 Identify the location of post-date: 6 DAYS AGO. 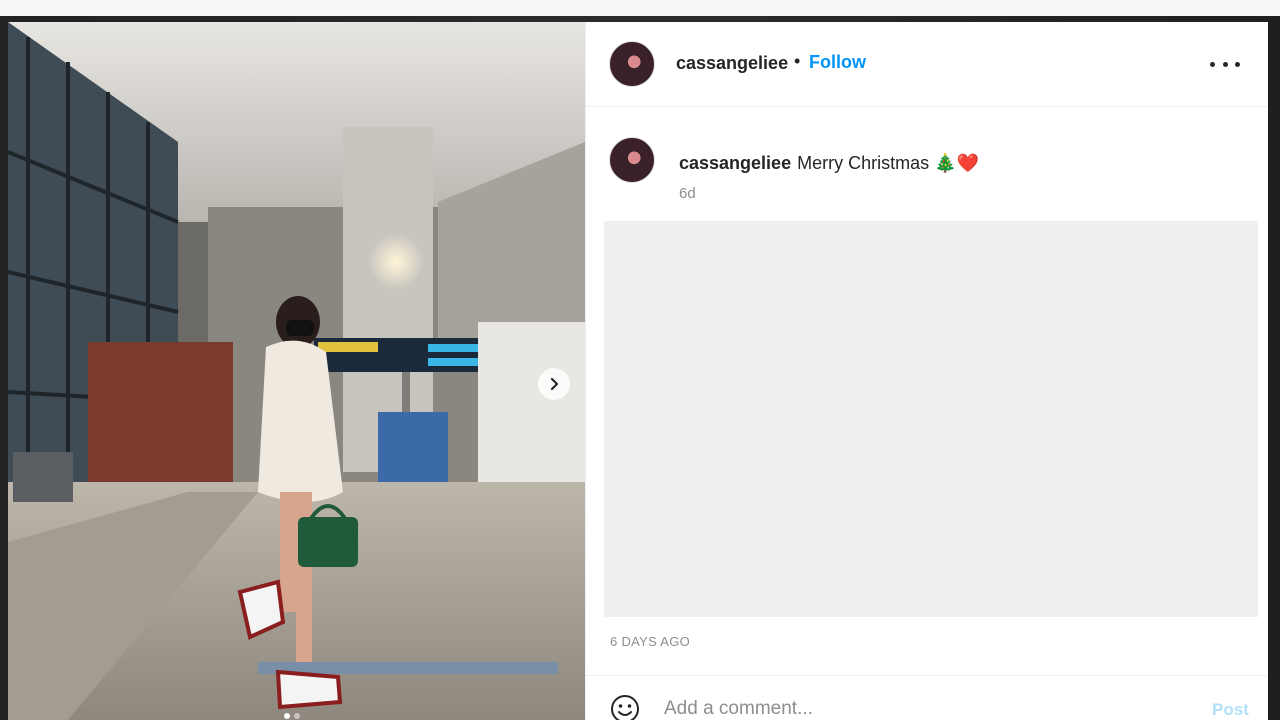
(650, 641).